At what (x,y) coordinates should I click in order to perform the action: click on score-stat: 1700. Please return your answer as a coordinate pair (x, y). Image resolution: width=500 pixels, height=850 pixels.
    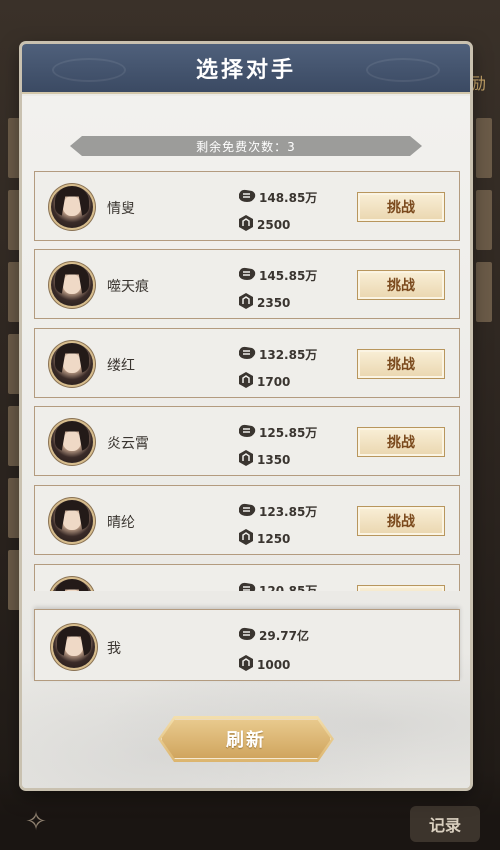
    Looking at the image, I should click on (263, 381).